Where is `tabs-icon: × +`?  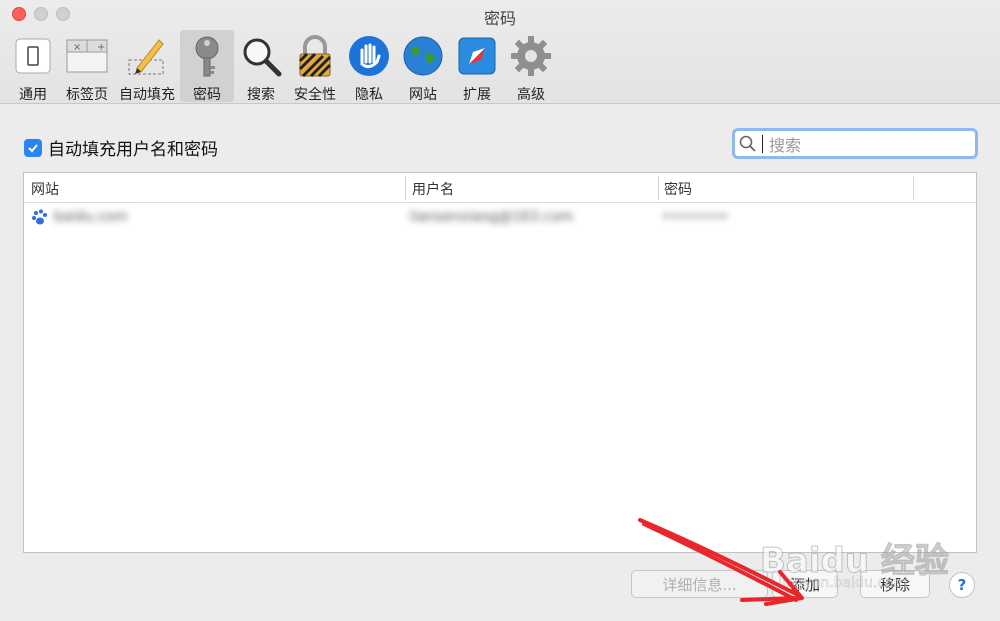
tabs-icon: × + is located at coordinates (87, 56).